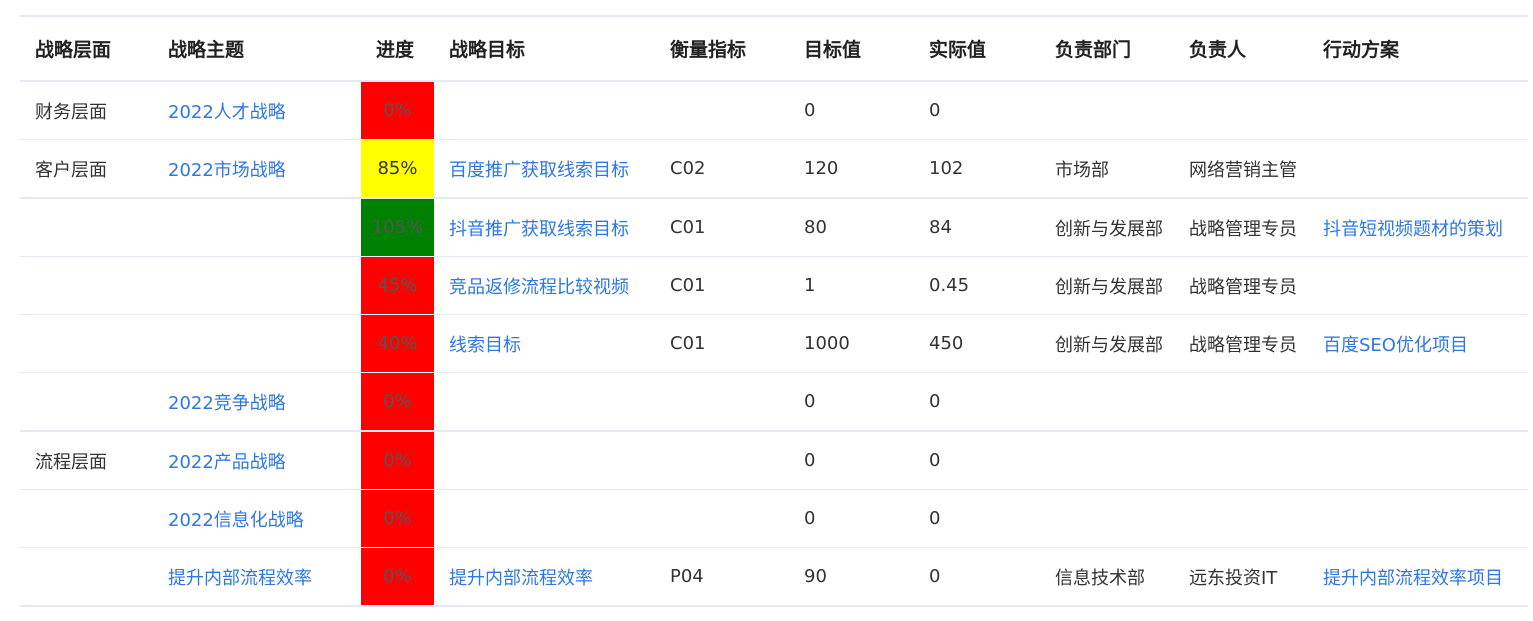 This screenshot has width=1533, height=621. I want to click on cell-goal-link: 抖音推广获取线索目标, so click(544, 227).